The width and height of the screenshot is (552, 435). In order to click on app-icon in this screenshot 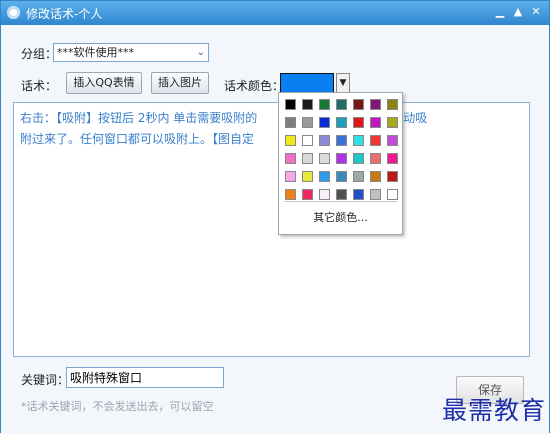, I will do `click(13, 12)`.